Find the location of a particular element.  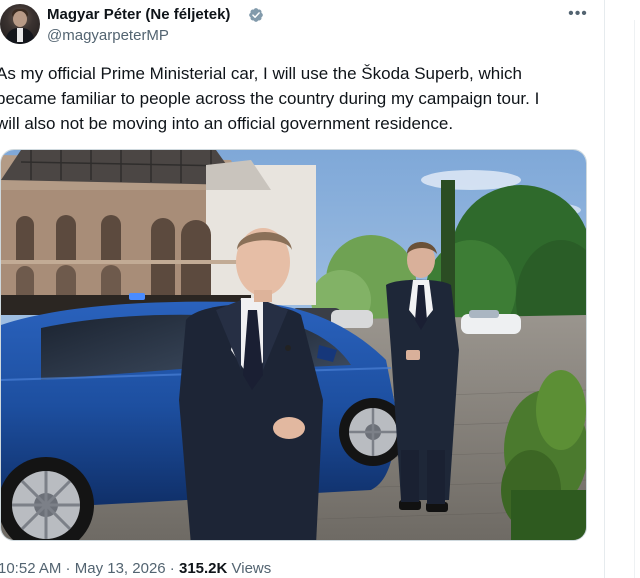

views-count: 315.2K is located at coordinates (203, 568).